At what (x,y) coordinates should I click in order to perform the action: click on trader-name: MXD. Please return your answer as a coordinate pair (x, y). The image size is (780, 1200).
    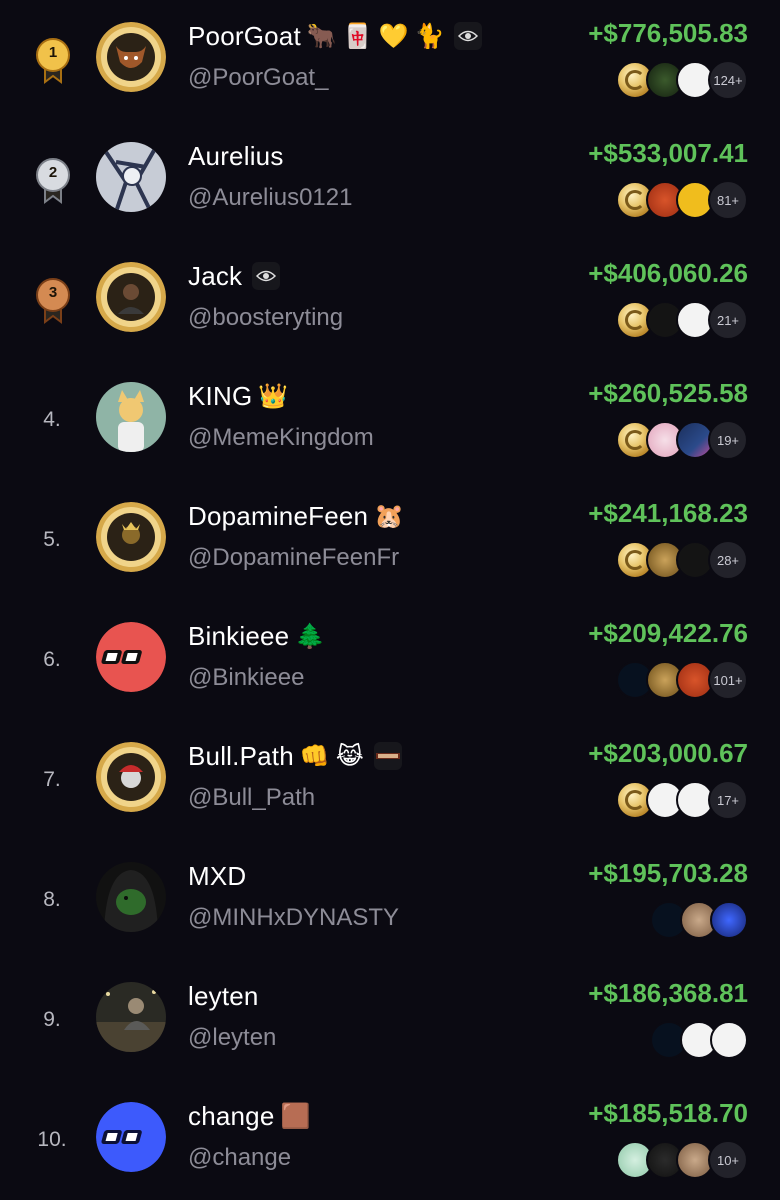
    Looking at the image, I should click on (217, 876).